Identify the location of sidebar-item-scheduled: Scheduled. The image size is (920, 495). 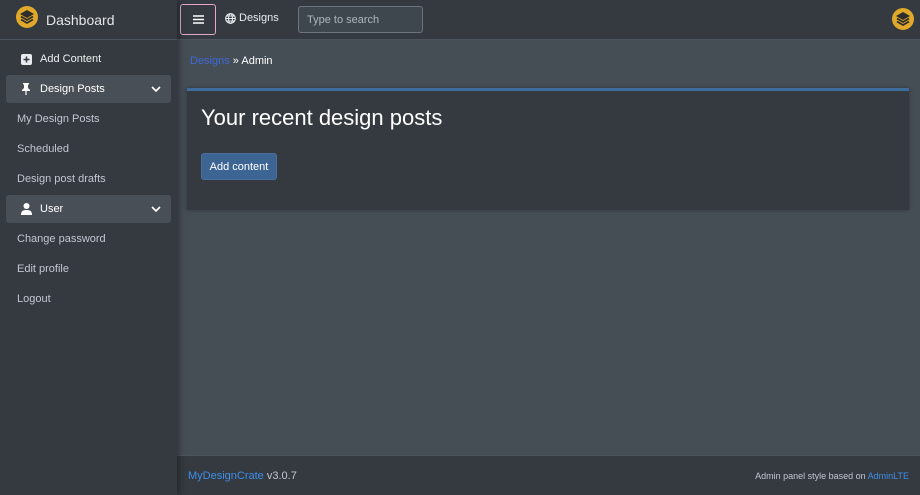
(88, 149).